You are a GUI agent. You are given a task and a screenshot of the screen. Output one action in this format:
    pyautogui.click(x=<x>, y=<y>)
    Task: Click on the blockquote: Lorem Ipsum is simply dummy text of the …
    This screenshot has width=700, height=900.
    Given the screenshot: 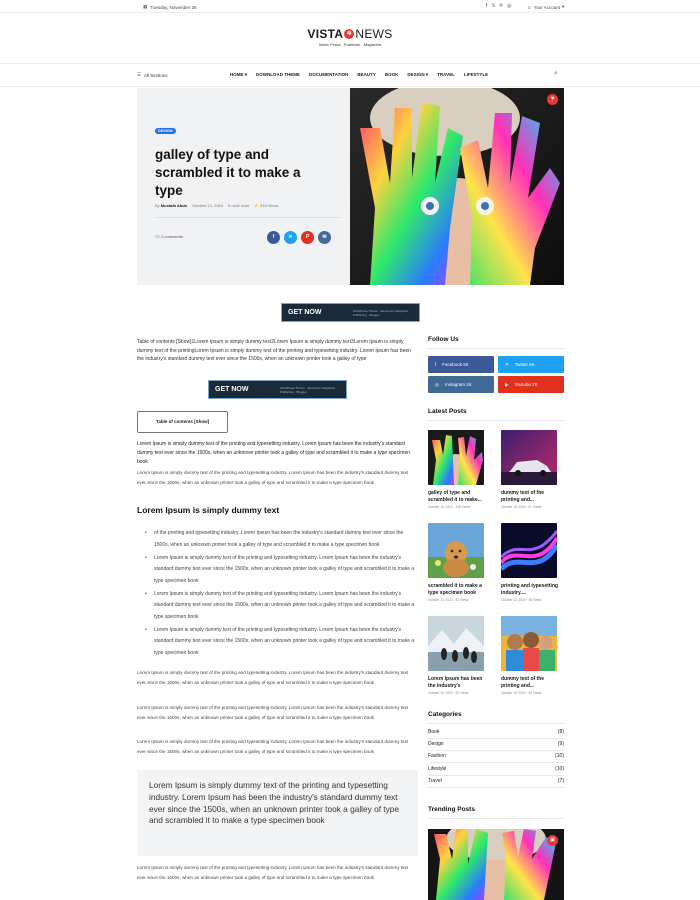 What is the action you would take?
    pyautogui.click(x=277, y=813)
    